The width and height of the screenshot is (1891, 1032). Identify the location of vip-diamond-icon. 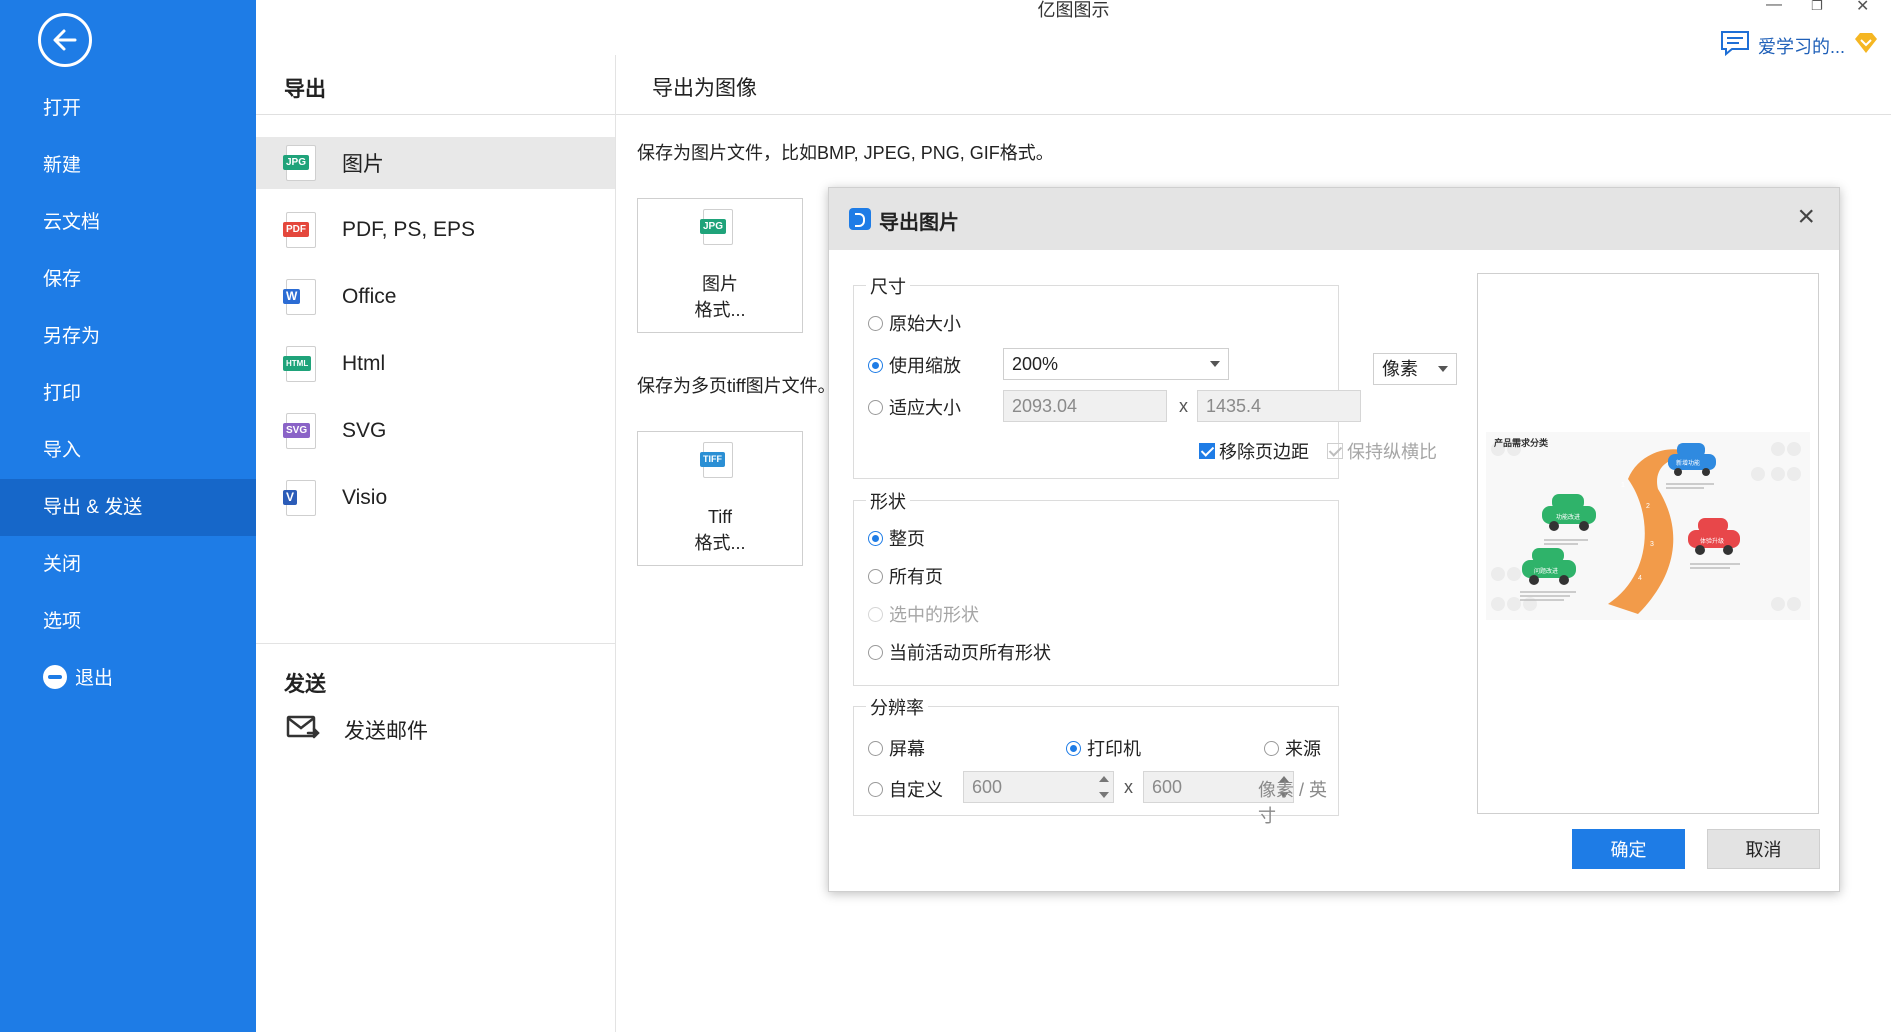
(1866, 45).